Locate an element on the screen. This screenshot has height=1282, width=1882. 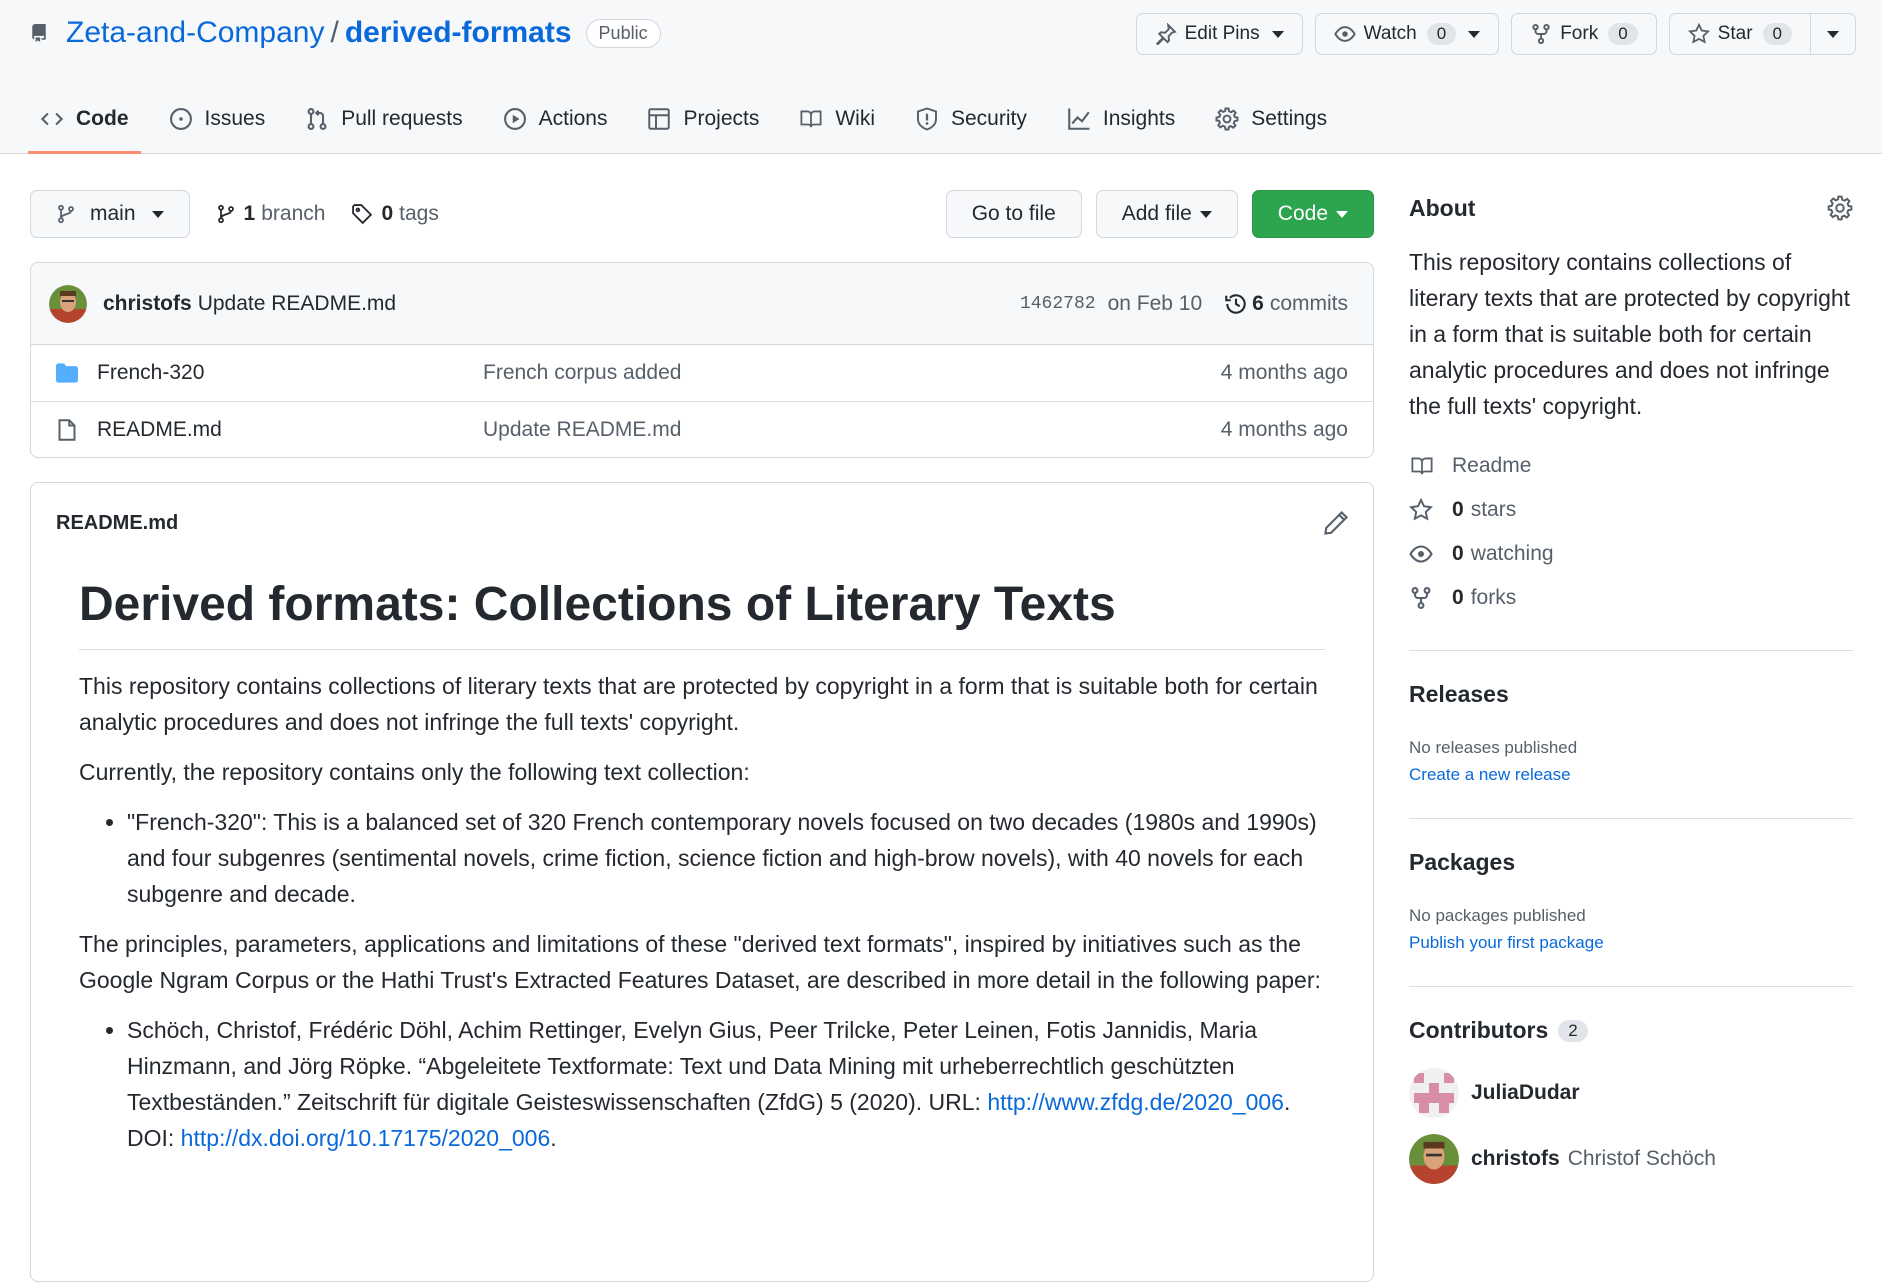
star-label: Star is located at coordinates (1735, 33).